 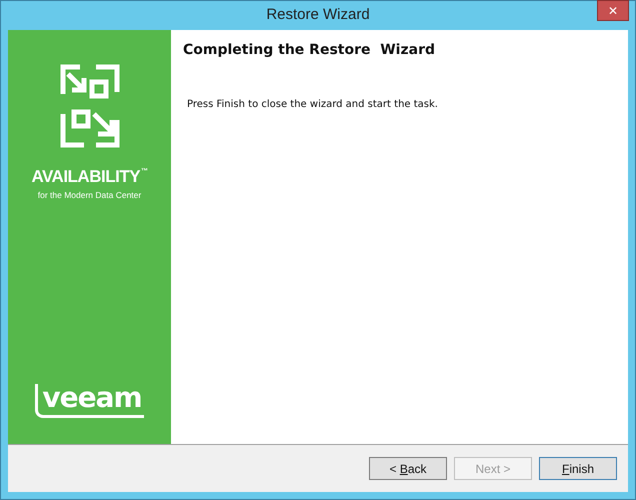 I want to click on close-button: ✕, so click(x=613, y=10).